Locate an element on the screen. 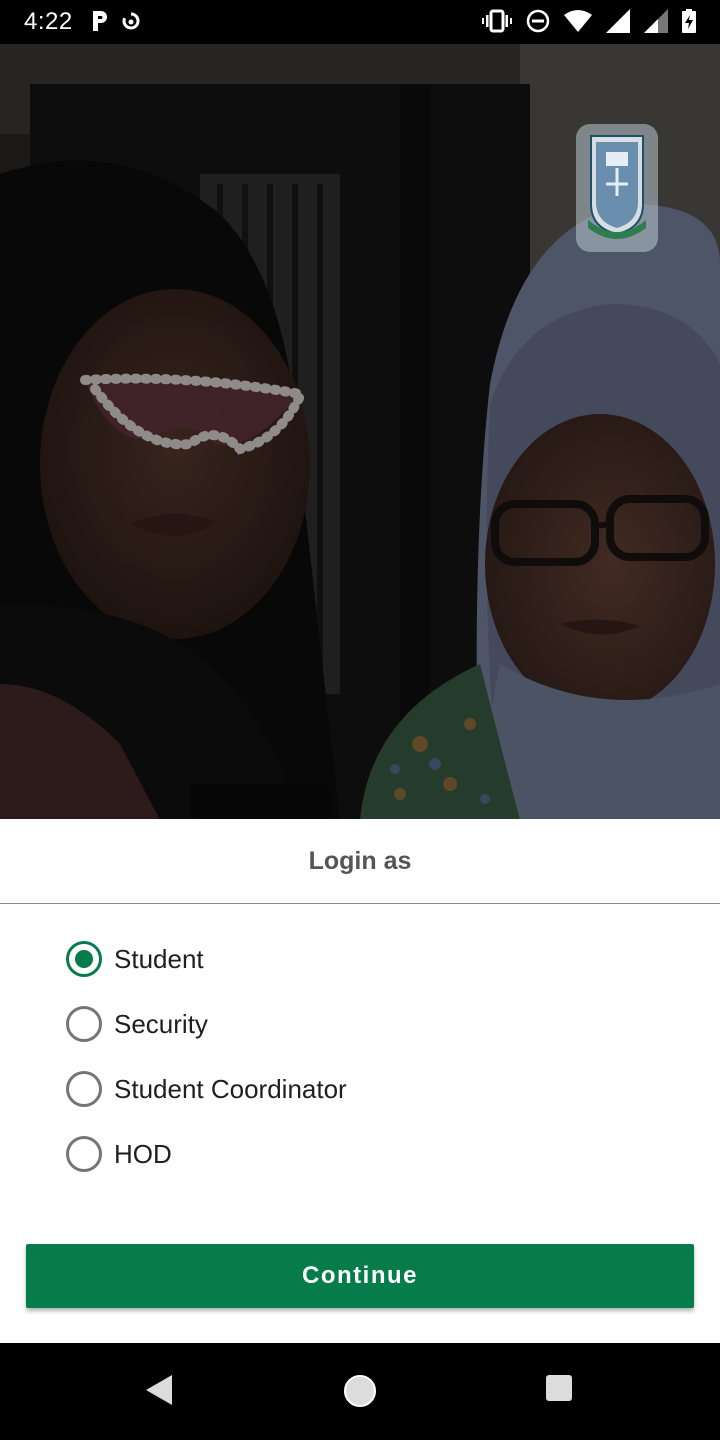  status-left-icons is located at coordinates (115, 21).